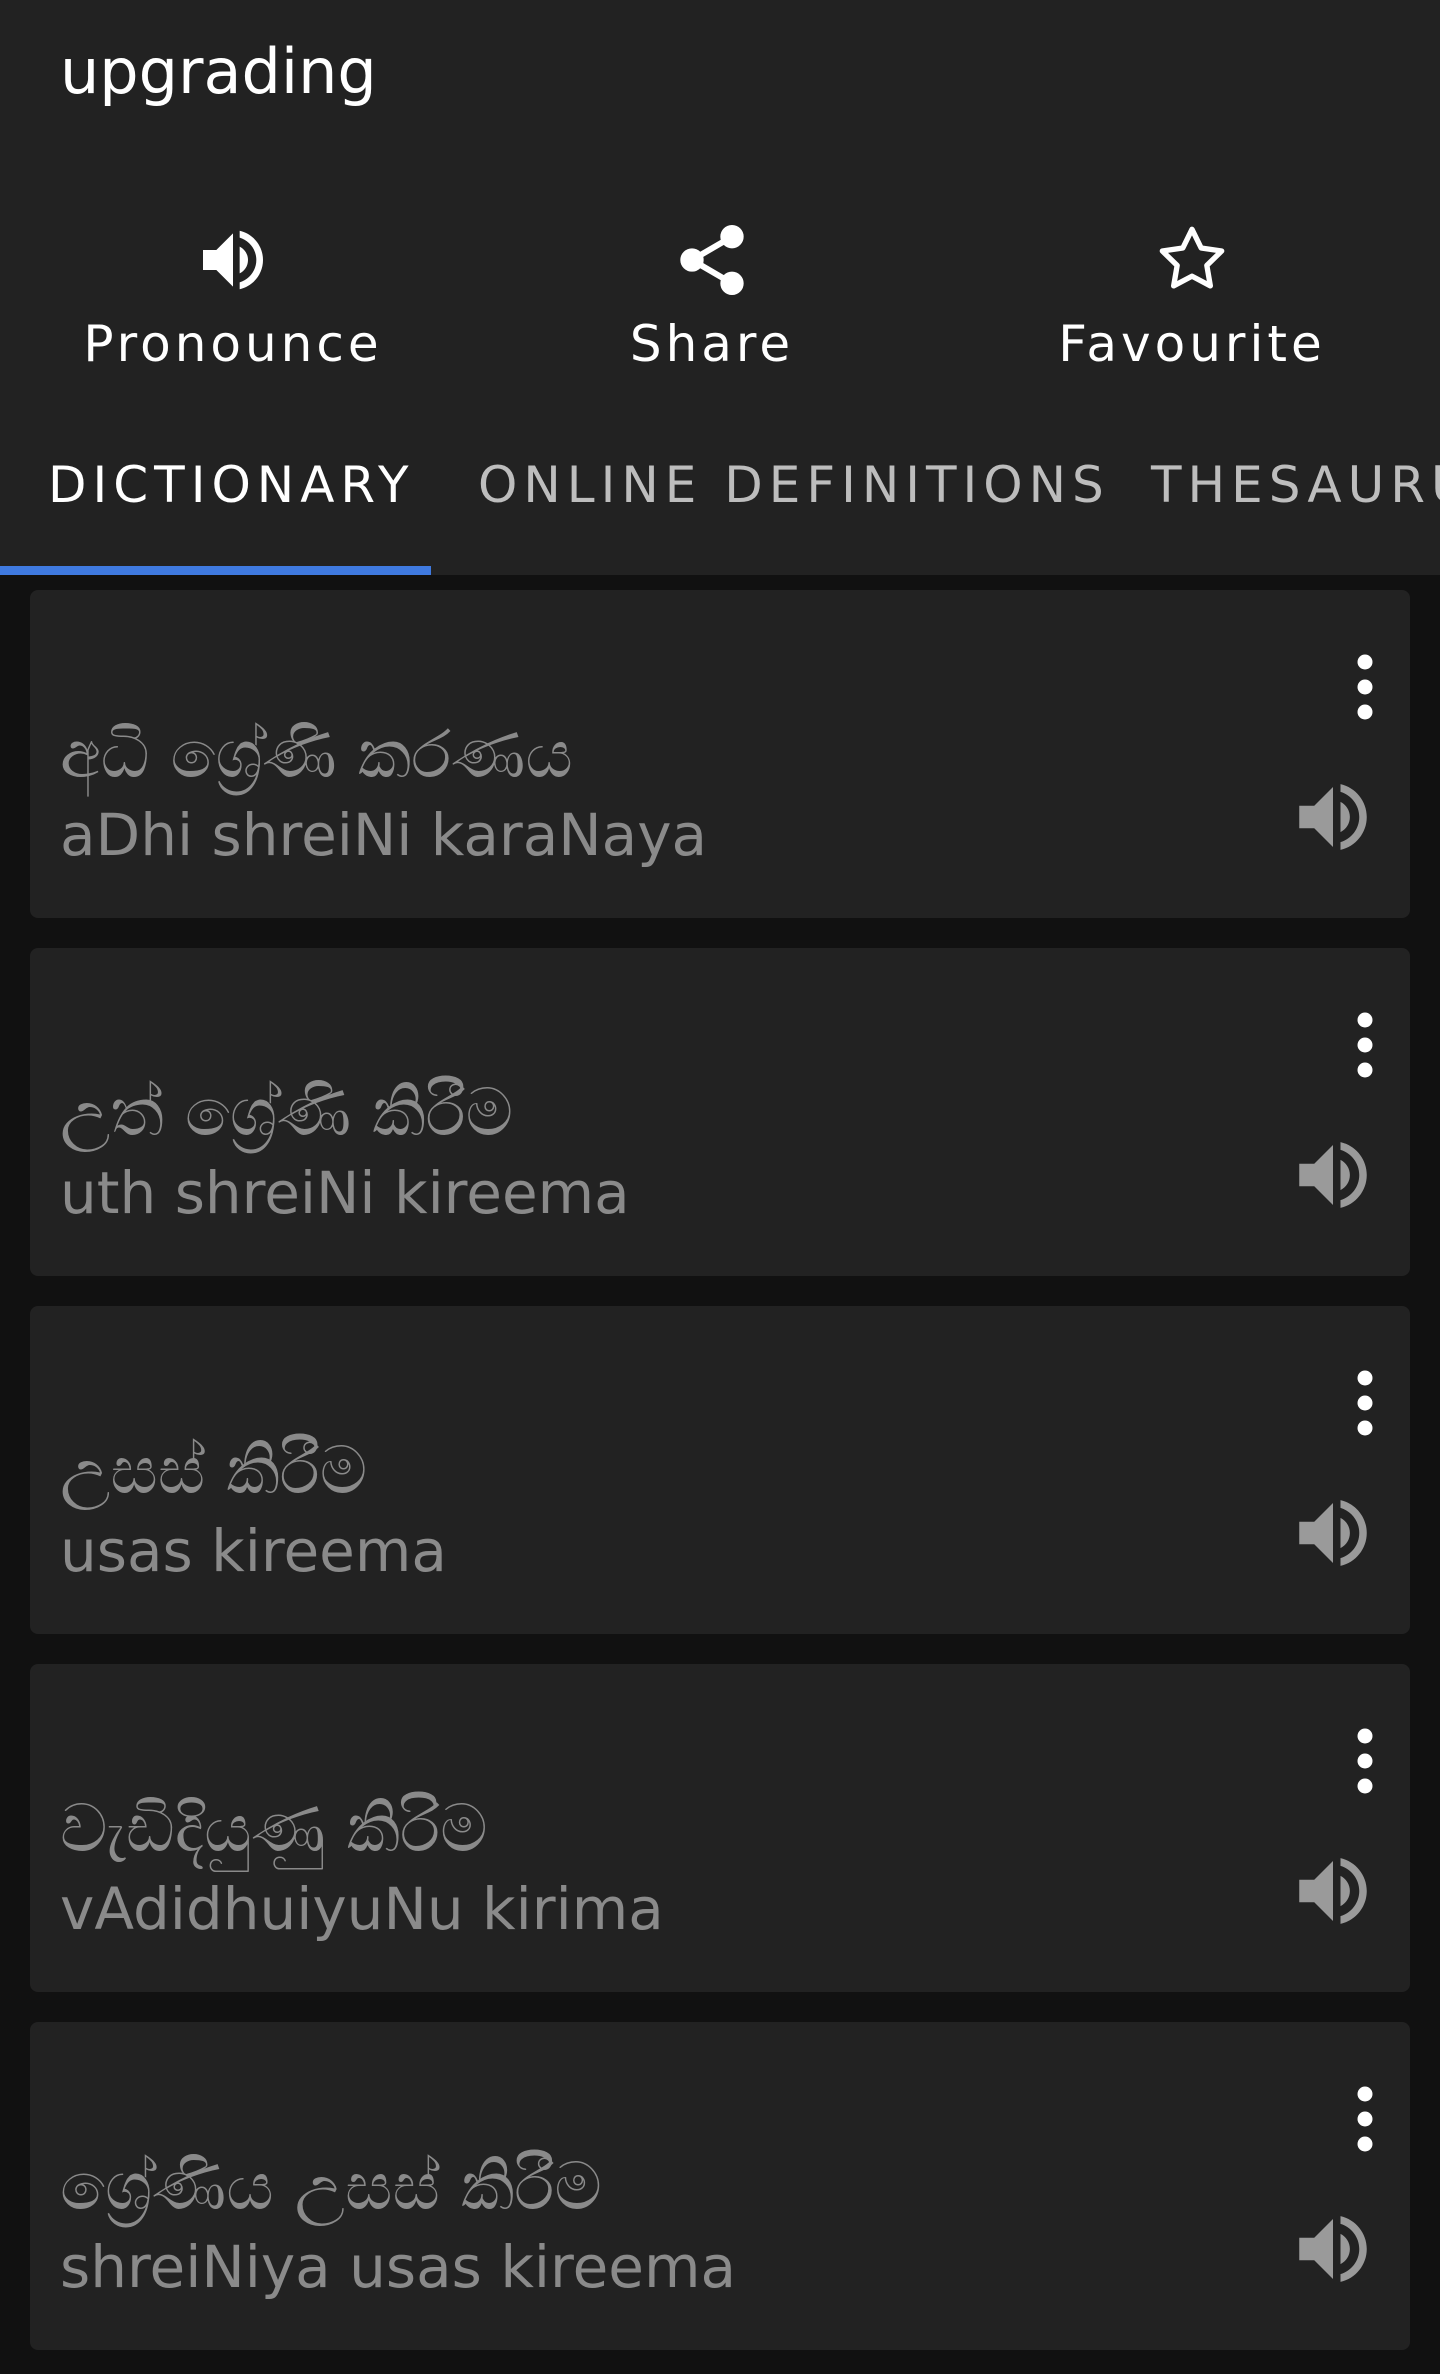  What do you see at coordinates (331, 2186) in the screenshot?
I see `sinhala-term: ශ්‍රේණිය උසස් කිරීම` at bounding box center [331, 2186].